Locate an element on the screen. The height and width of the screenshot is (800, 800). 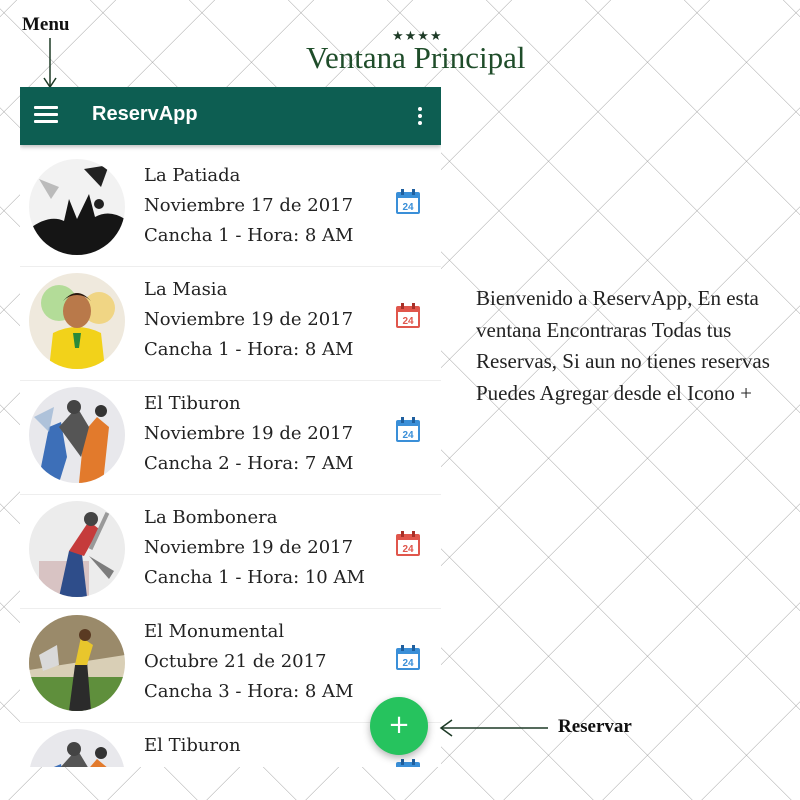
page-title: Ventana Principal is located at coordinates (416, 57).